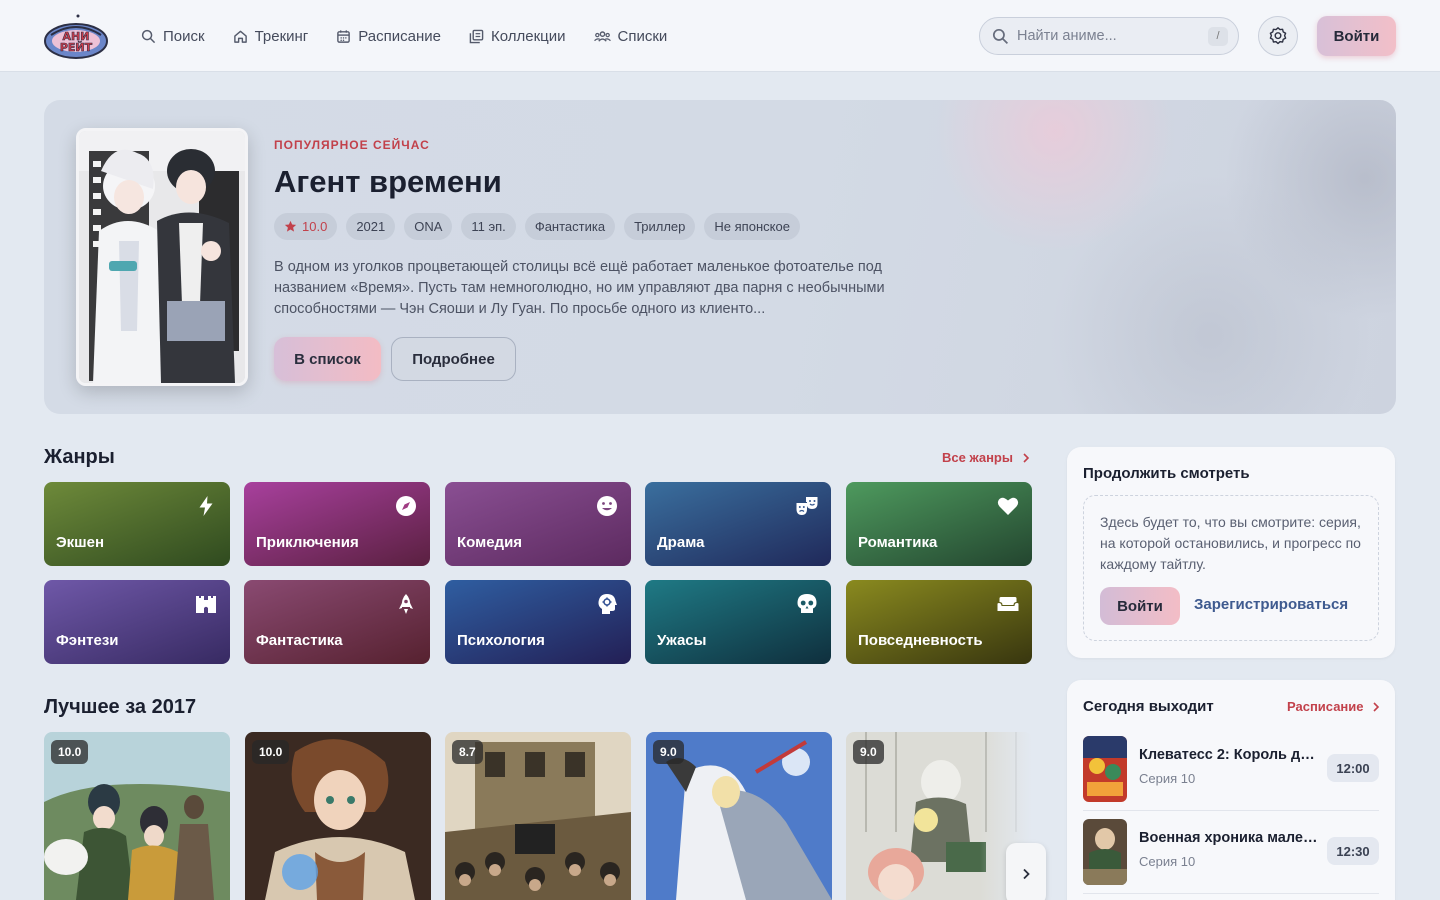  Describe the element at coordinates (682, 640) in the screenshot. I see `genre-label: Ужасы` at that location.